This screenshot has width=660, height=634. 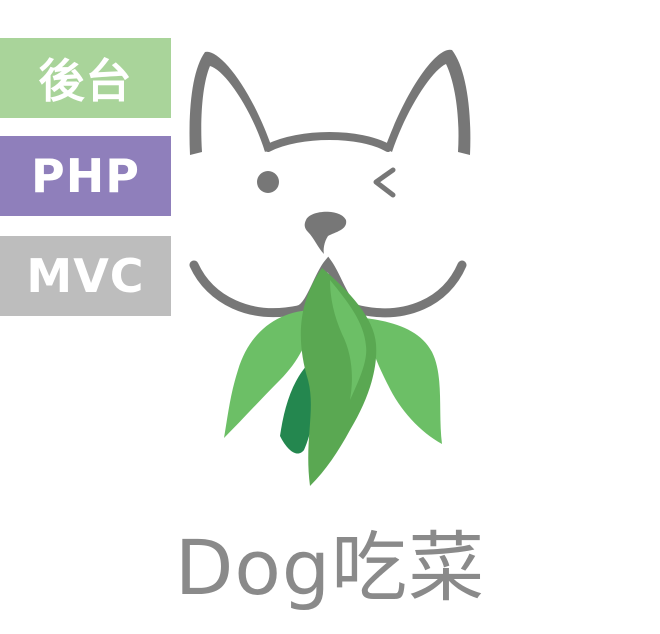 I want to click on left-eye-icon, so click(x=268, y=182).